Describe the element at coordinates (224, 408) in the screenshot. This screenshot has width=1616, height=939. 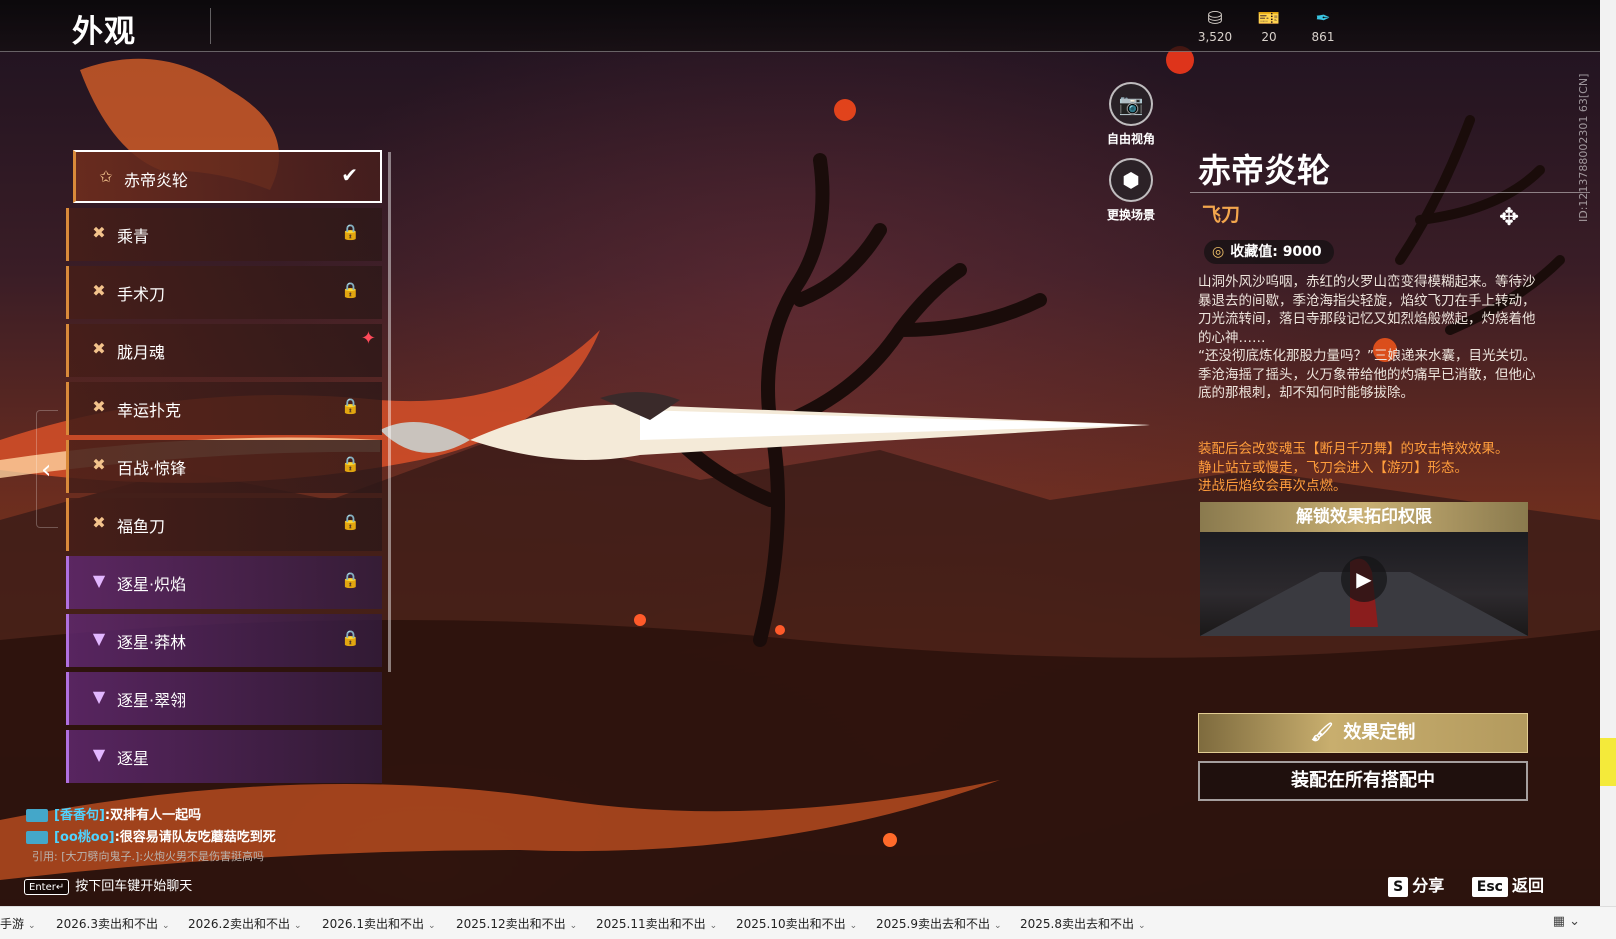
I see `skin-item-lucky-poker: ✖ 幸运扑克 🔒` at that location.